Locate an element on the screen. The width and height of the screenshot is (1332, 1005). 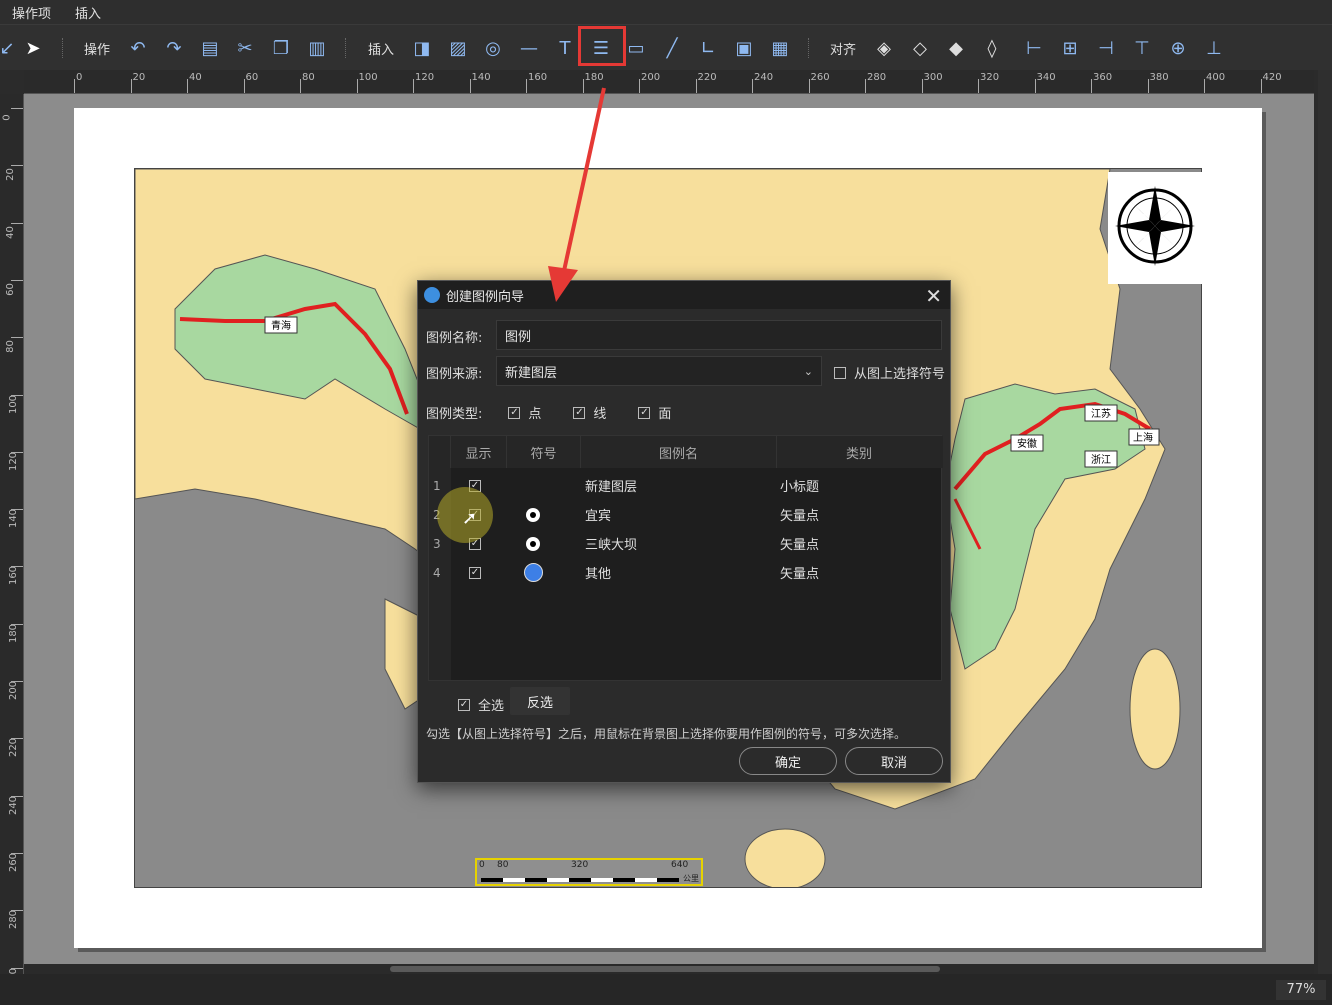
insert-compass-icon: ◎ is located at coordinates (493, 48).